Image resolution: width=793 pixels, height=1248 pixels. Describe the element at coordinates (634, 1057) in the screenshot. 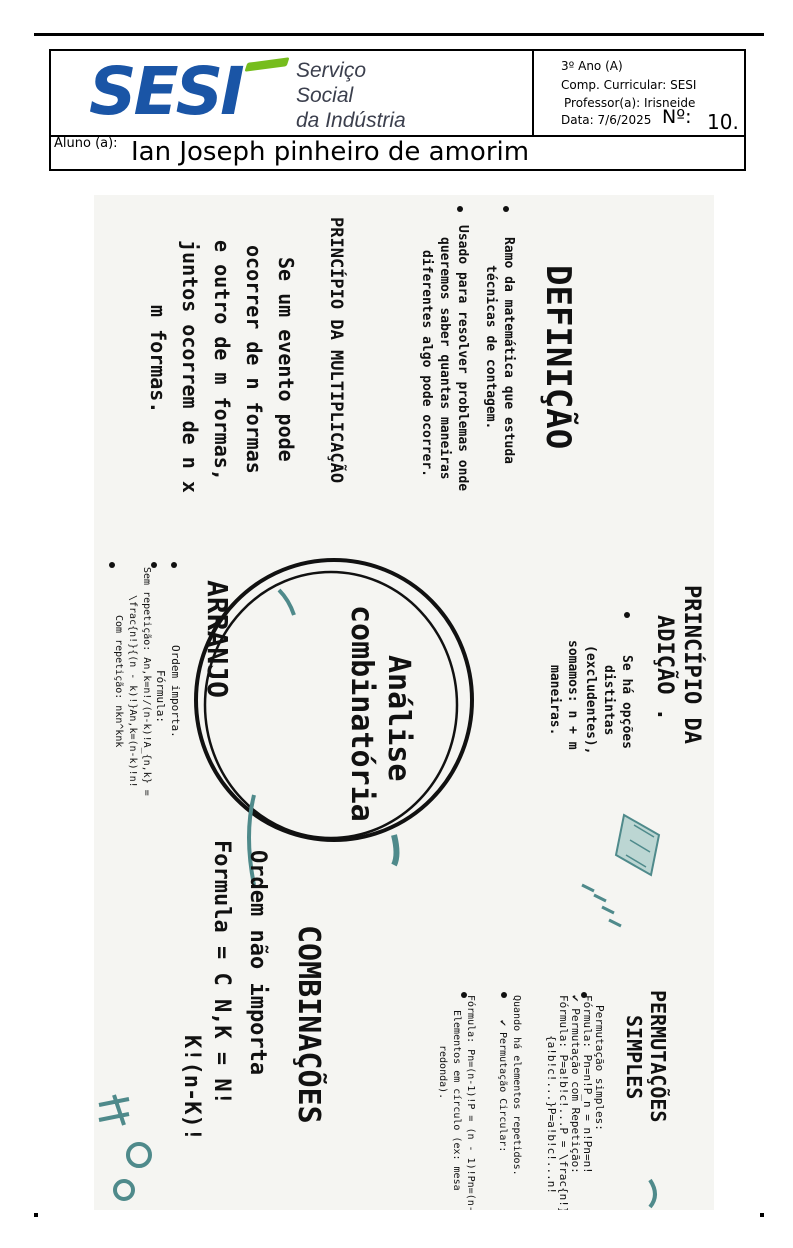

I see `permutacoes-title: SIMPLES` at that location.